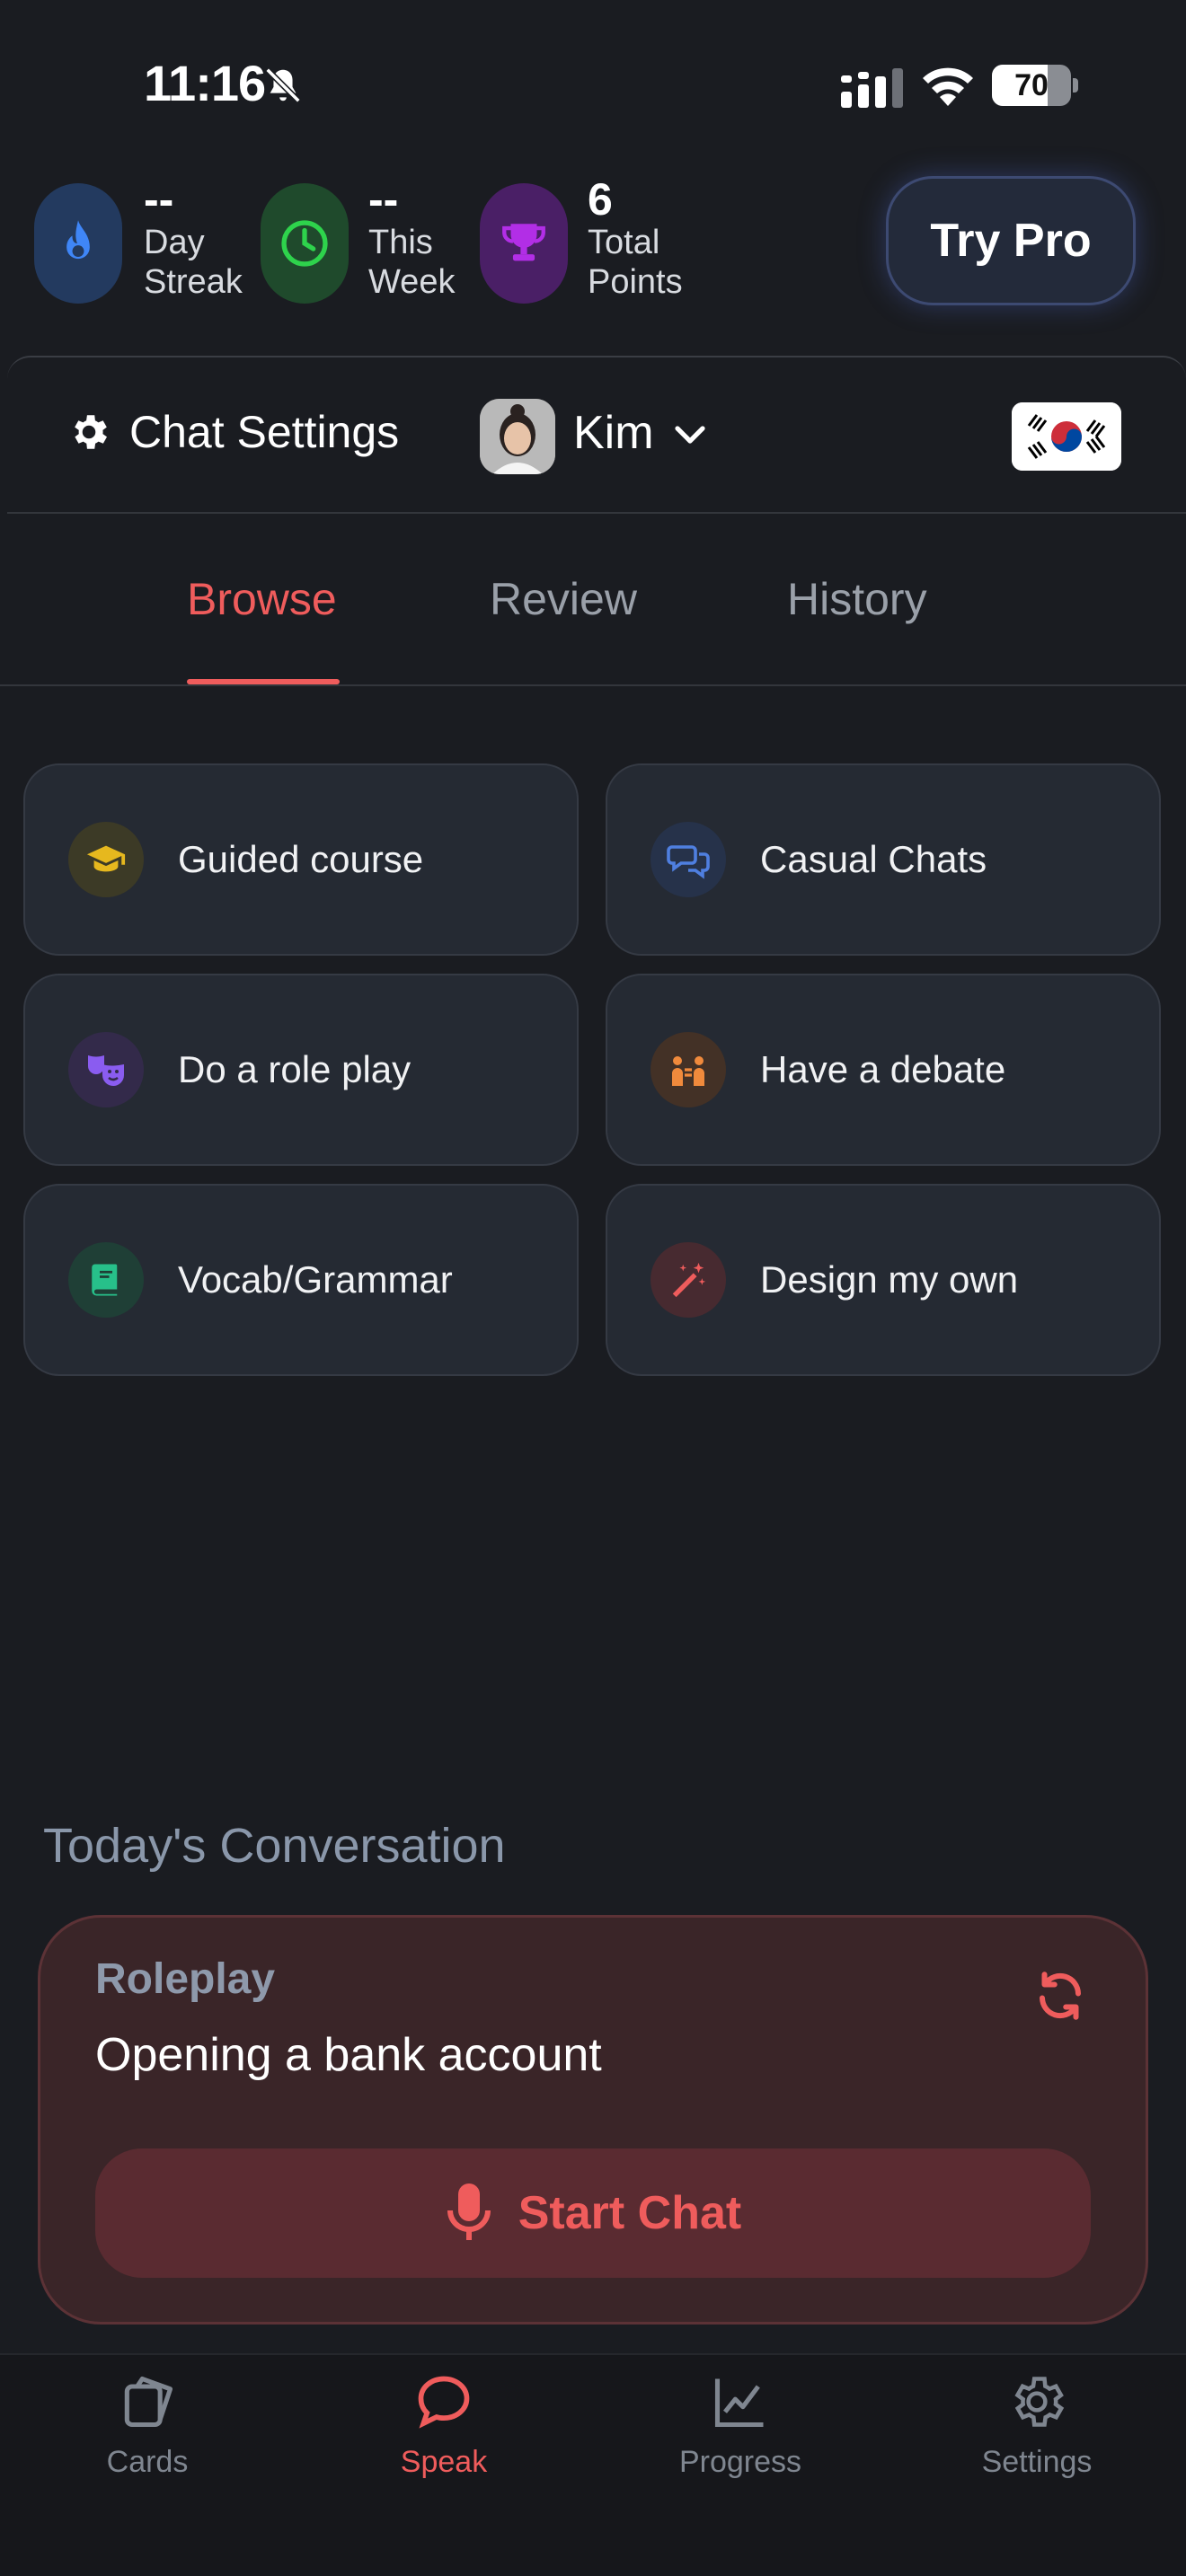 The image size is (1186, 2576). I want to click on nav-cards: Cards, so click(147, 2425).